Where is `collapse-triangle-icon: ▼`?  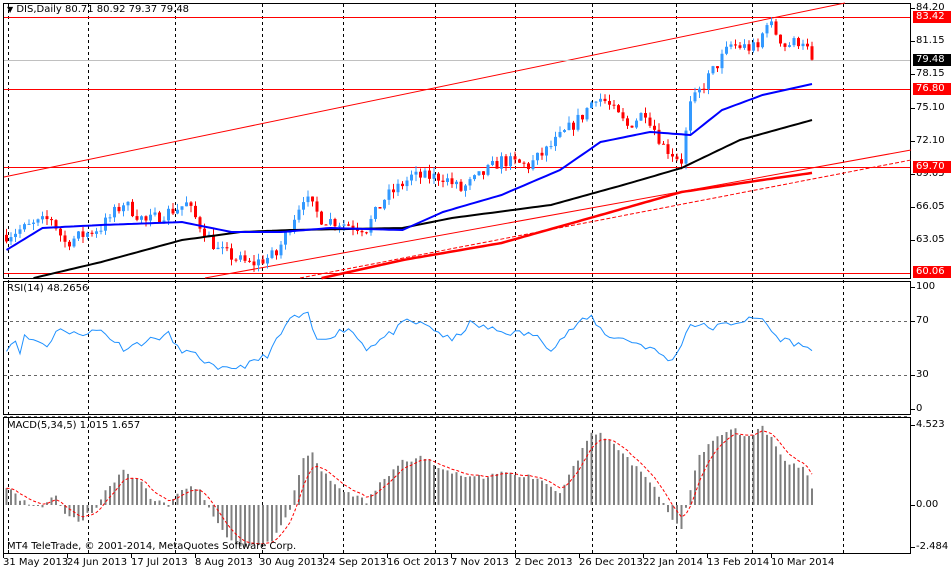
collapse-triangle-icon: ▼ is located at coordinates (10, 9).